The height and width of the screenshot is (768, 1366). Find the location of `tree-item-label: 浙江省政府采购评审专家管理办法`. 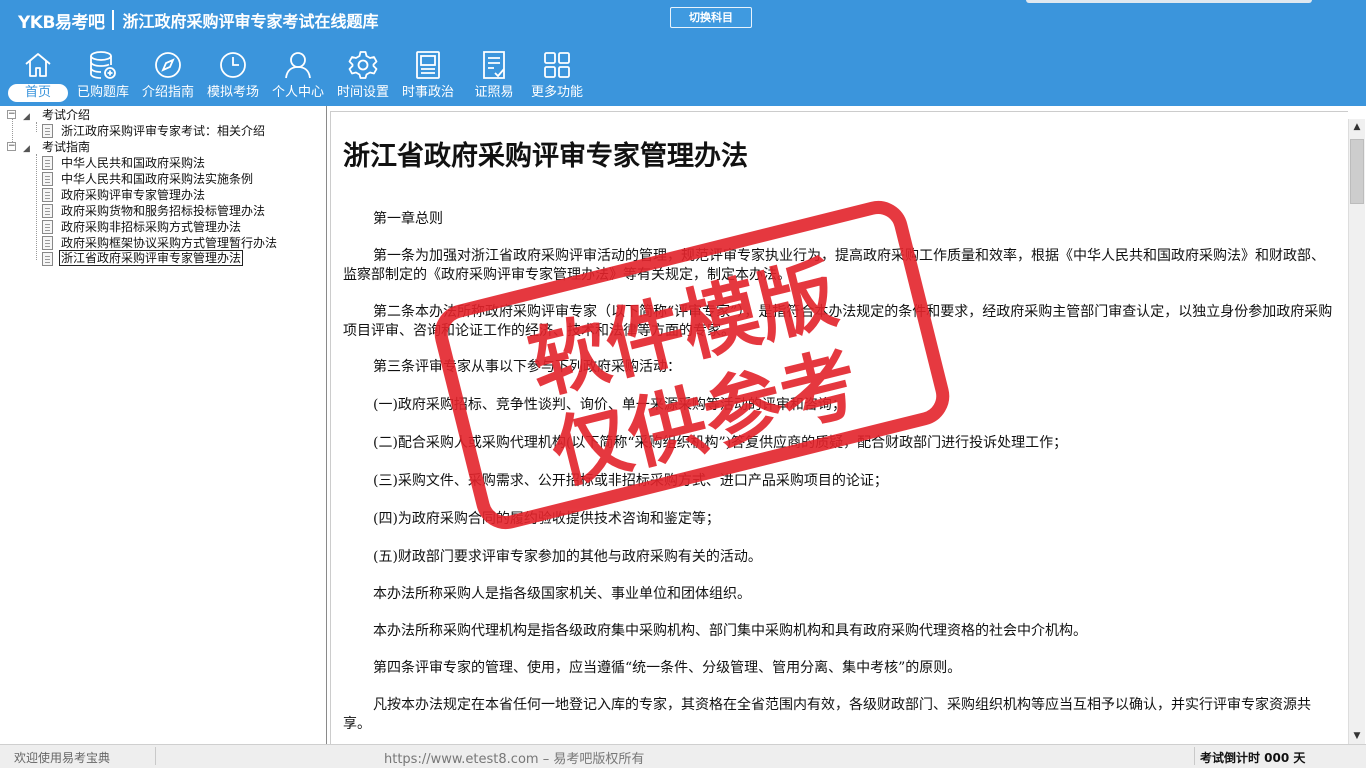

tree-item-label: 浙江省政府采购评审专家管理办法 is located at coordinates (151, 258).